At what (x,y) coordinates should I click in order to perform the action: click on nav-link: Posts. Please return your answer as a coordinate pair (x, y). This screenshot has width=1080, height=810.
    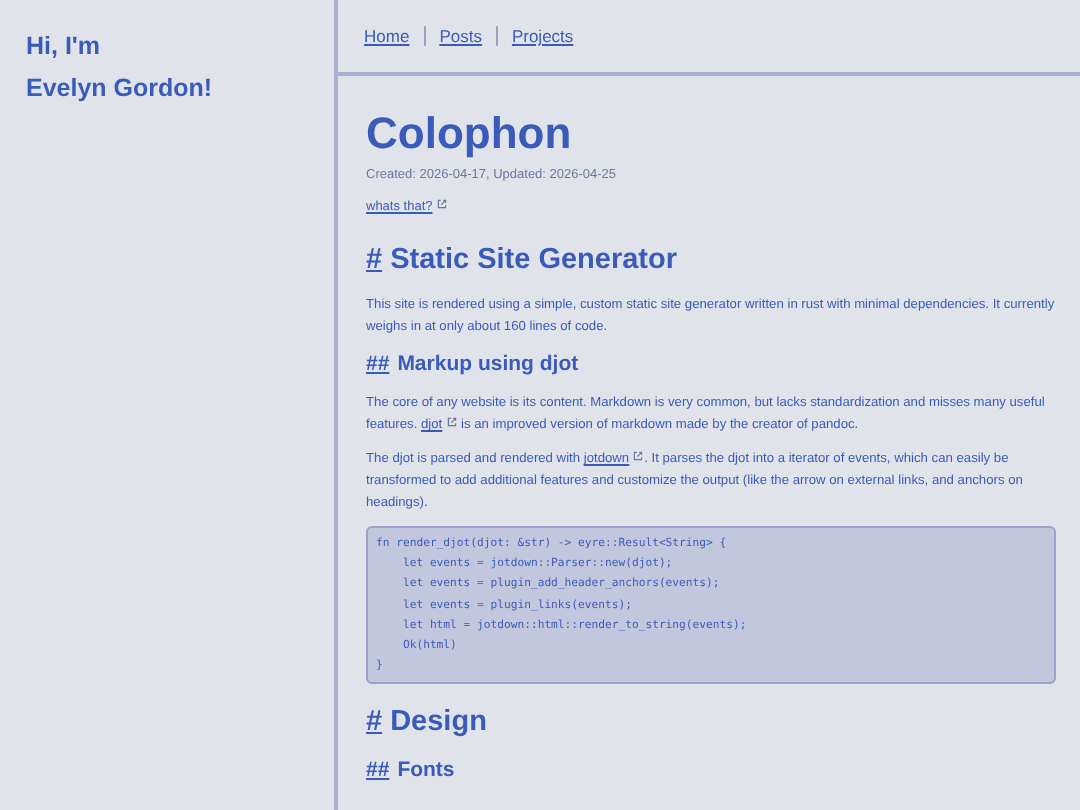
    Looking at the image, I should click on (459, 36).